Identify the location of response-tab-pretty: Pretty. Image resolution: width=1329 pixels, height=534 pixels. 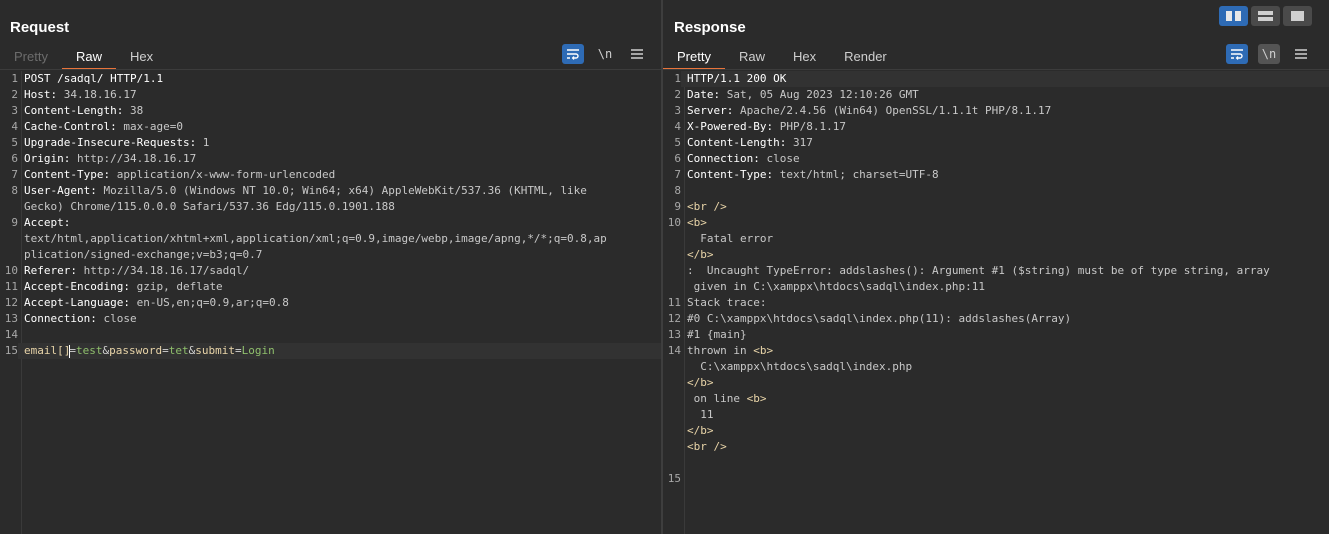
(694, 57).